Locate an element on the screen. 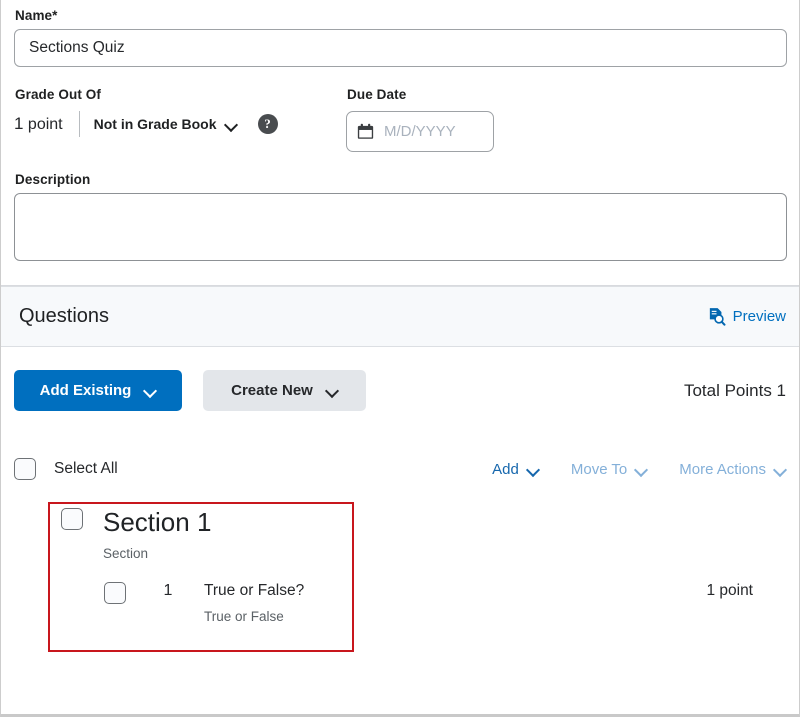 Image resolution: width=800 pixels, height=717 pixels. help-glyph: ? is located at coordinates (267, 123).